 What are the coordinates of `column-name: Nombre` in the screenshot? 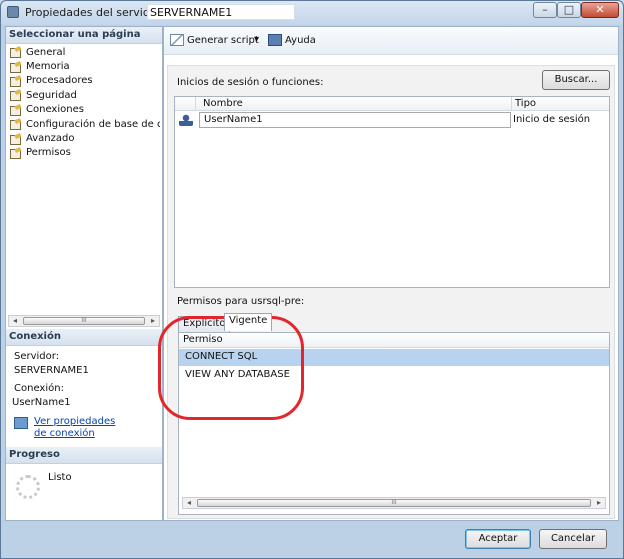 It's located at (223, 103).